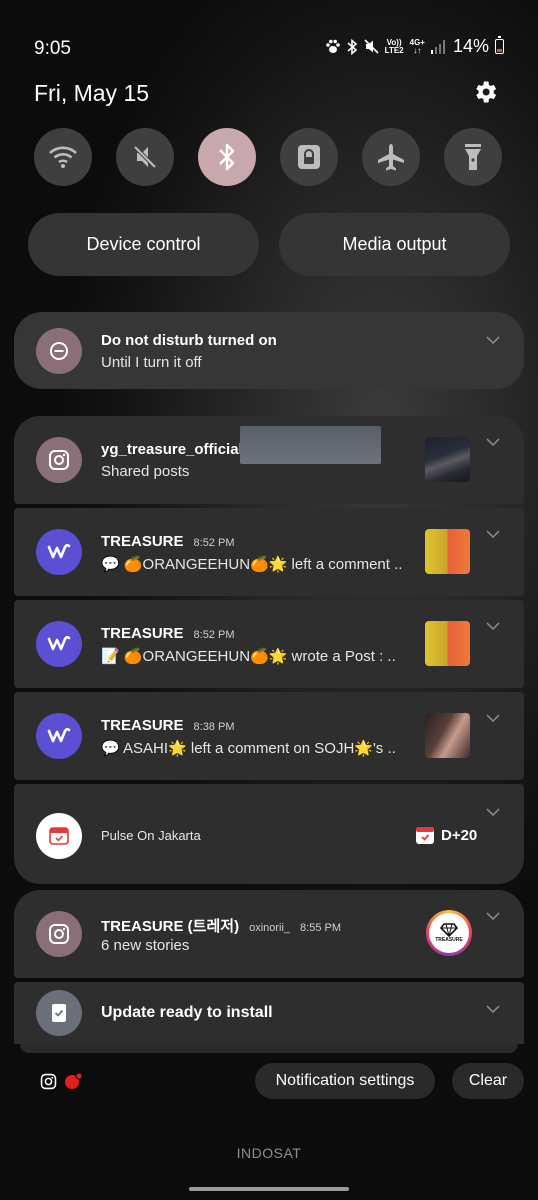 Image resolution: width=538 pixels, height=1200 pixels. What do you see at coordinates (252, 564) in the screenshot?
I see `weverse-text: 💬 🍊ORANGEEHUN🍊🌟 left a comment ..` at bounding box center [252, 564].